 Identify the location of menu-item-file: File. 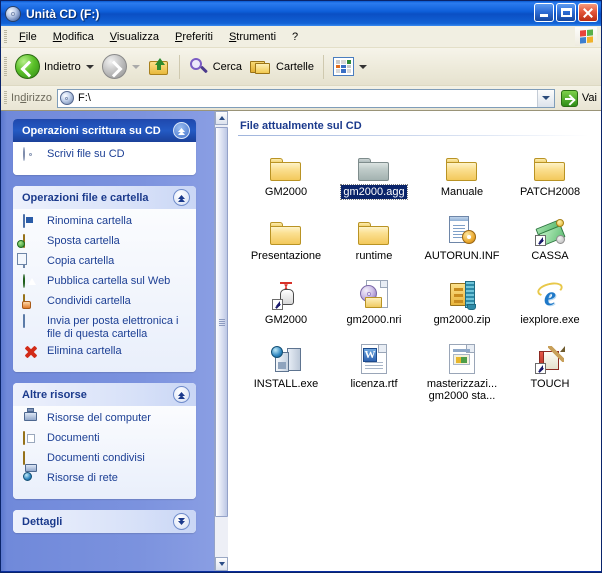
(28, 37).